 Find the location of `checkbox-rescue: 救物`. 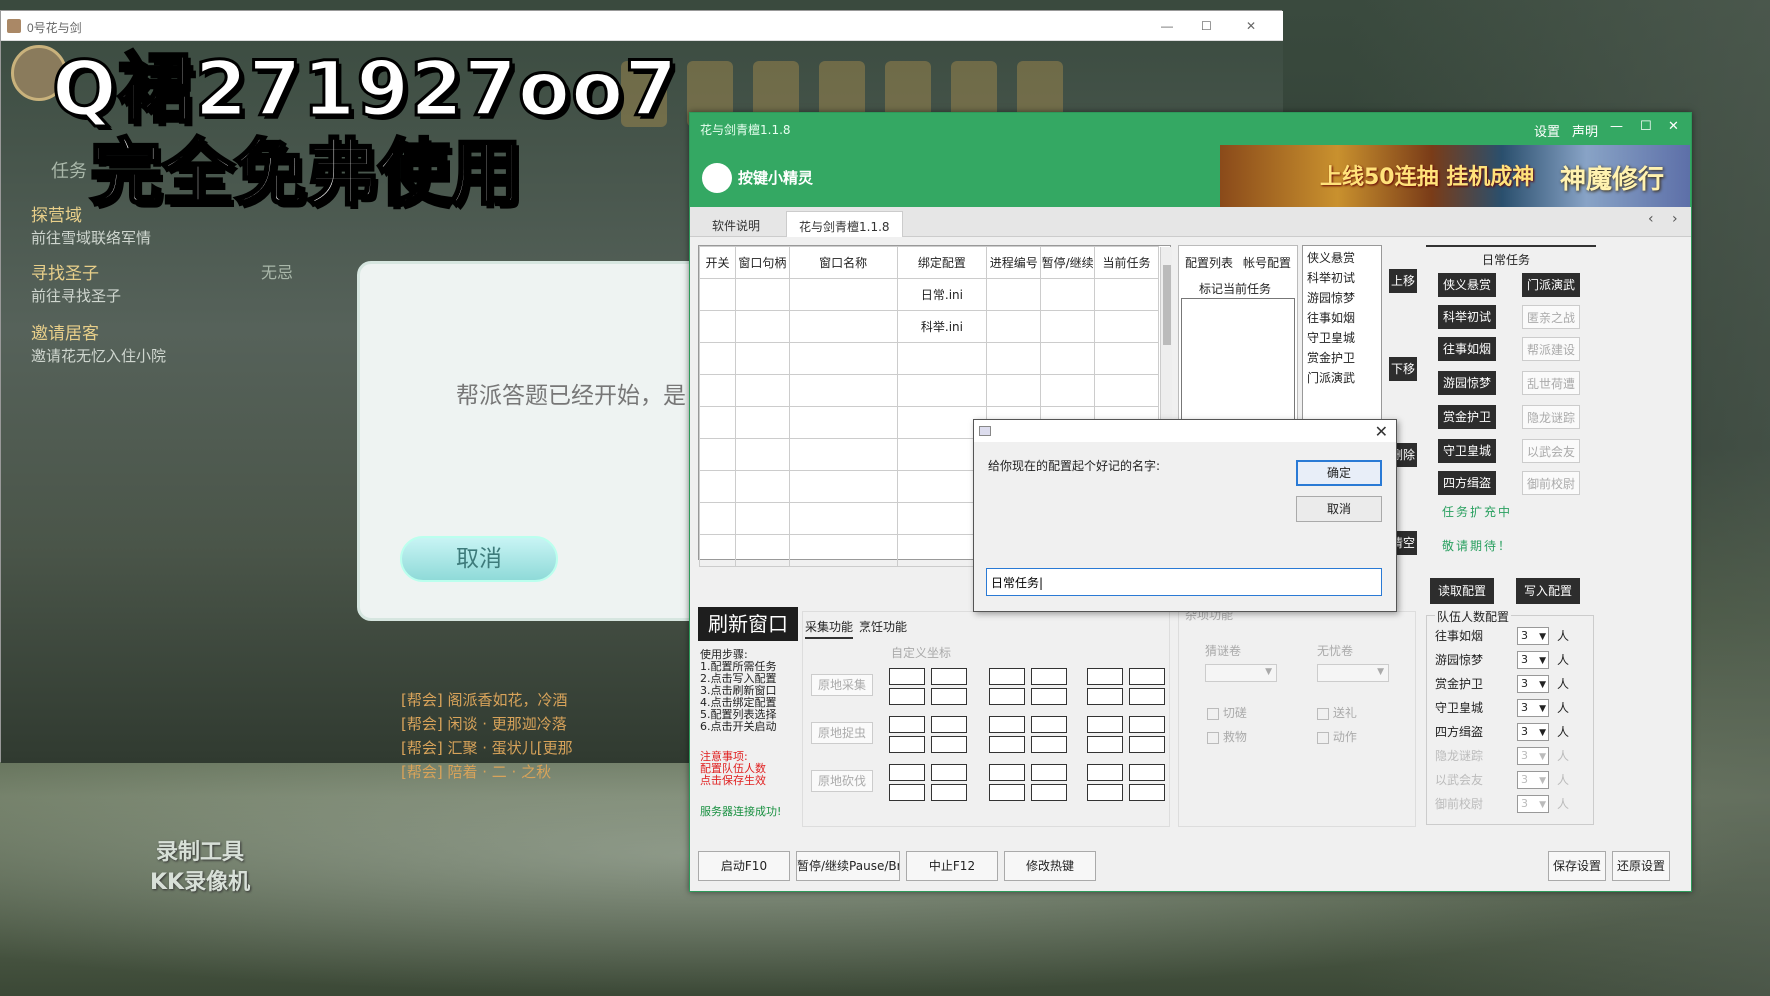

checkbox-rescue: 救物 is located at coordinates (1227, 736).